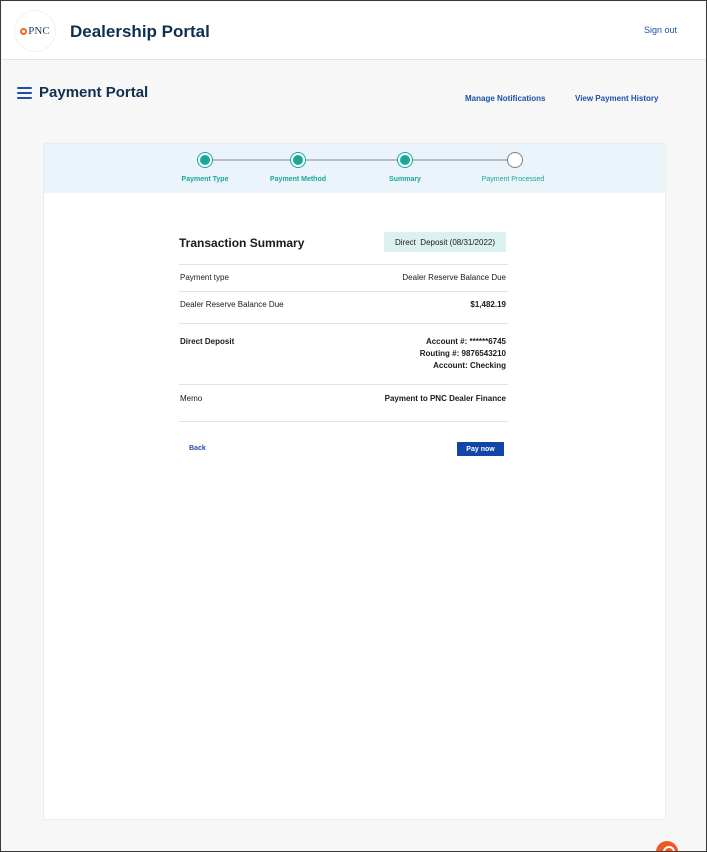 The height and width of the screenshot is (852, 707). I want to click on top-header: PNC Dealership Portal Sign out, so click(354, 31).